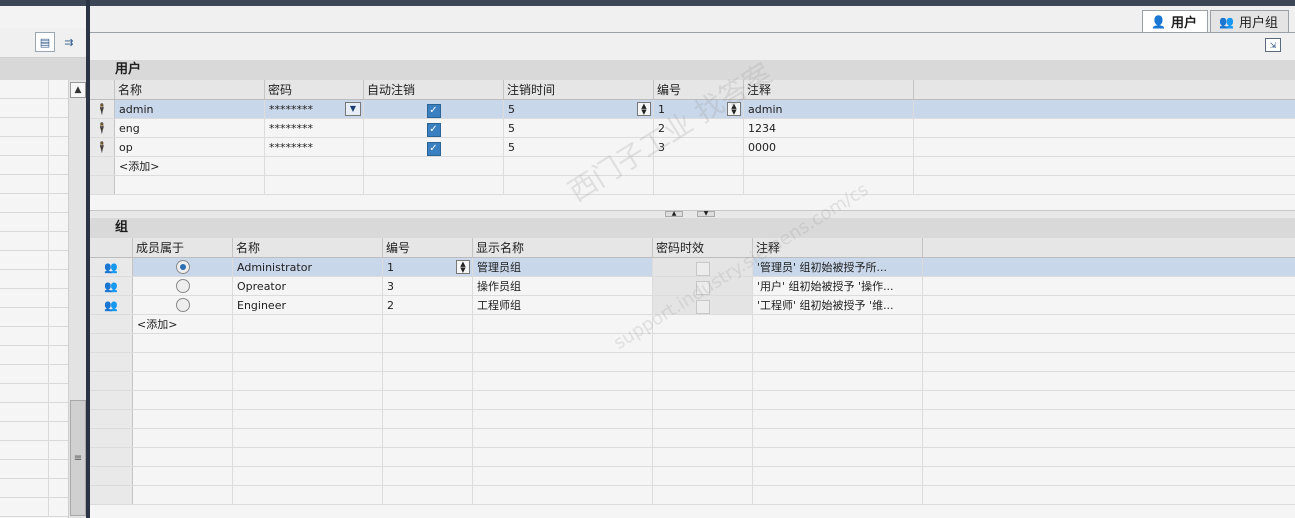 This screenshot has height=518, width=1295. What do you see at coordinates (434, 89) in the screenshot?
I see `col-auto-logoff: 自动注销` at bounding box center [434, 89].